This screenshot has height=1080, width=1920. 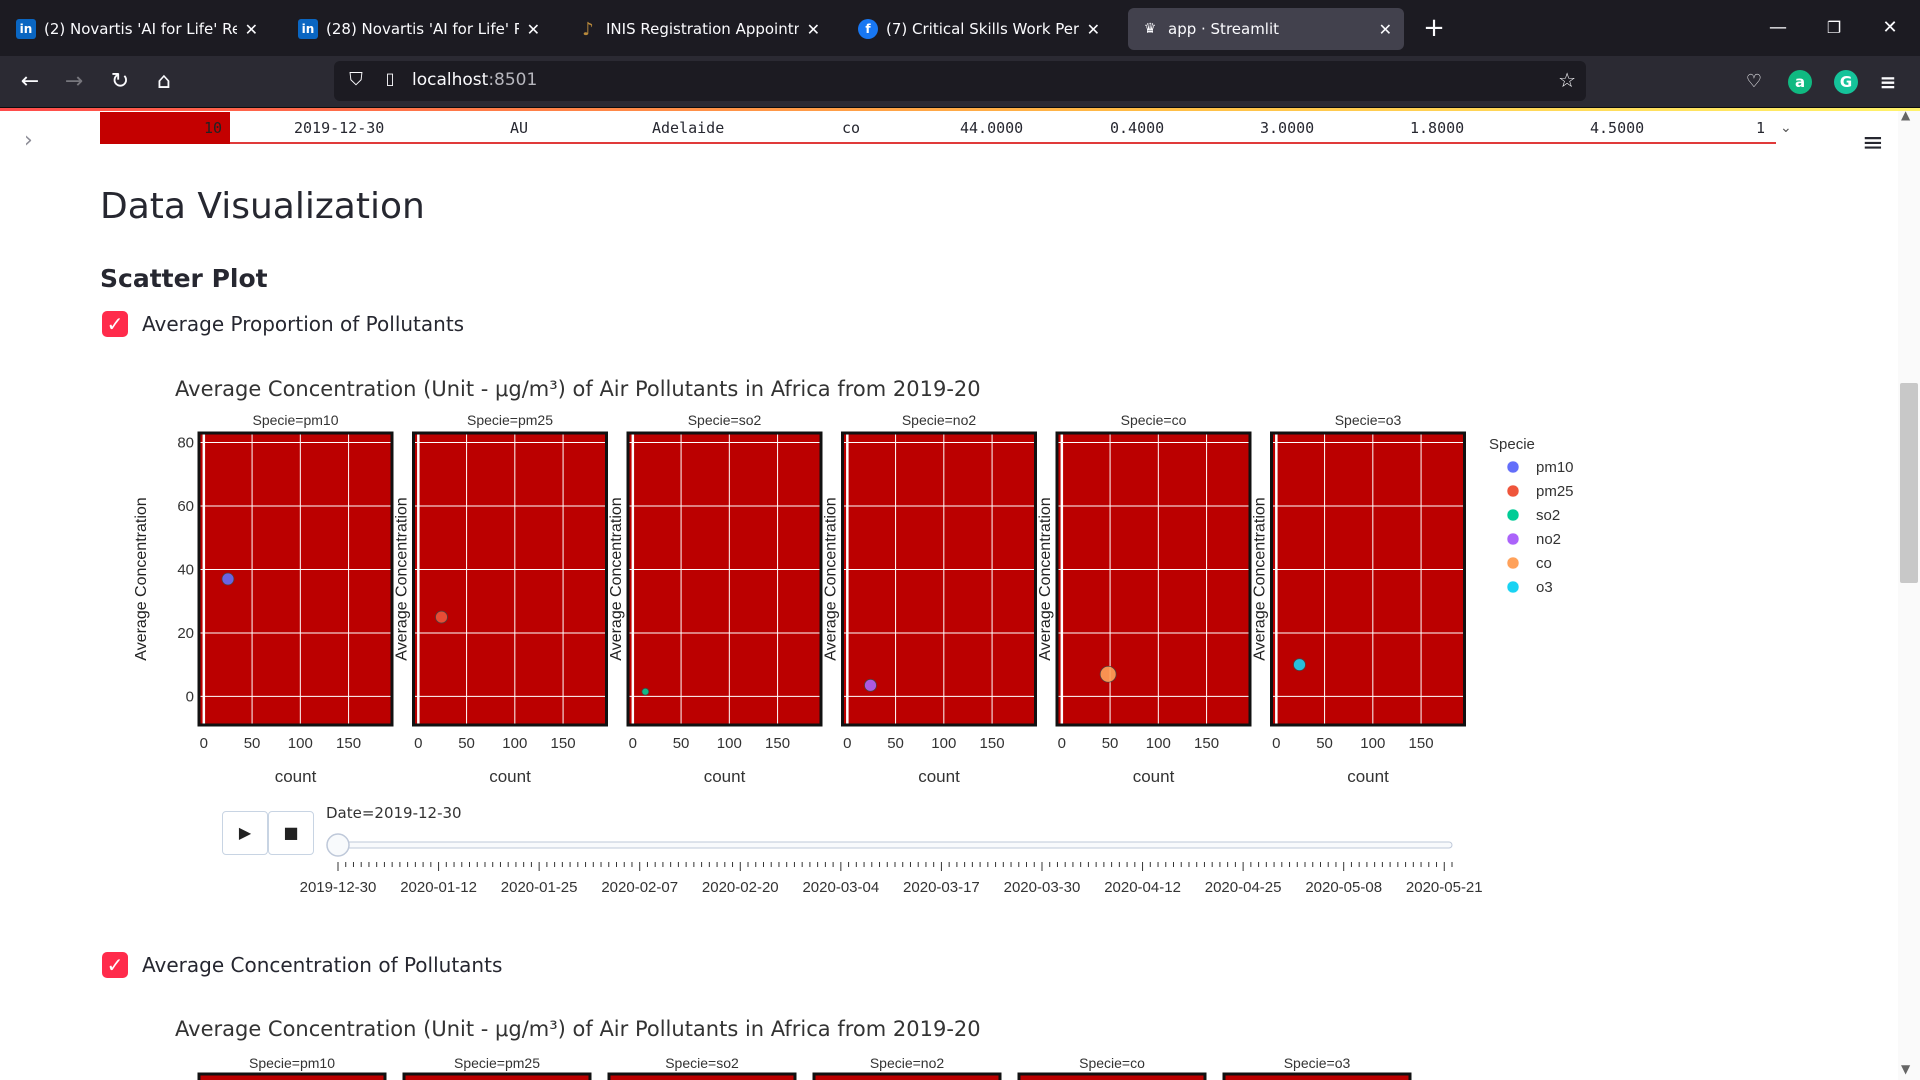 I want to click on sidebar-expand-icon: ›, so click(x=28, y=140).